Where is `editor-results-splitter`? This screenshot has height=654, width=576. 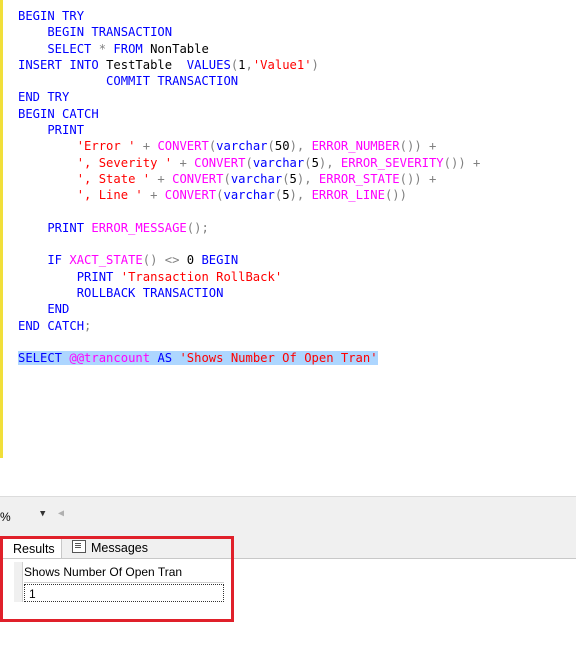 editor-results-splitter is located at coordinates (288, 477).